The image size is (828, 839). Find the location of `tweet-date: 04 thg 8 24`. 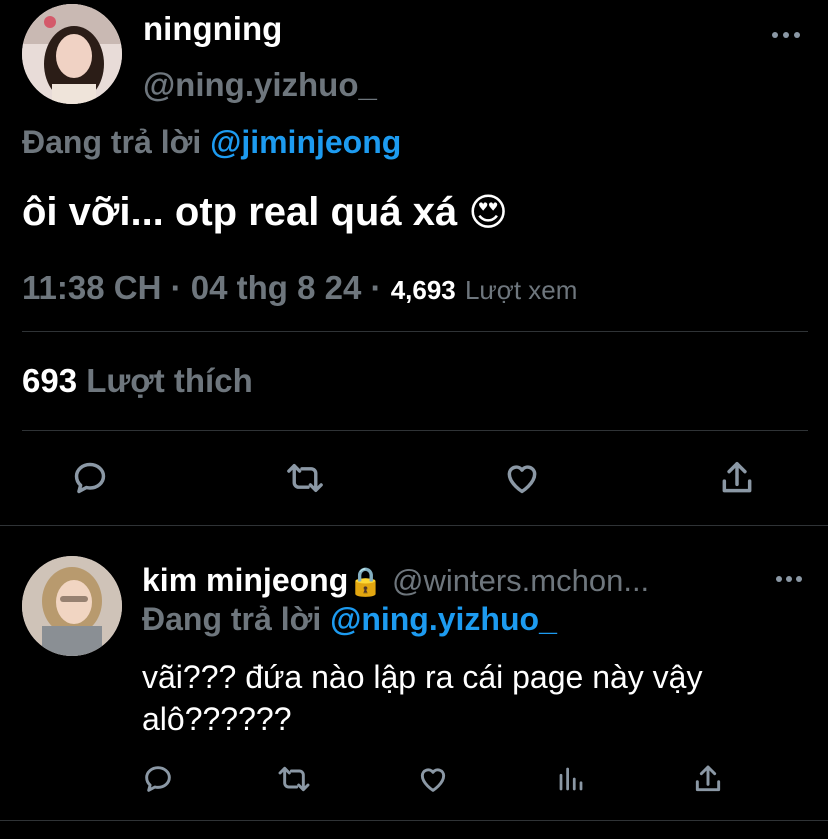

tweet-date: 04 thg 8 24 is located at coordinates (276, 287).